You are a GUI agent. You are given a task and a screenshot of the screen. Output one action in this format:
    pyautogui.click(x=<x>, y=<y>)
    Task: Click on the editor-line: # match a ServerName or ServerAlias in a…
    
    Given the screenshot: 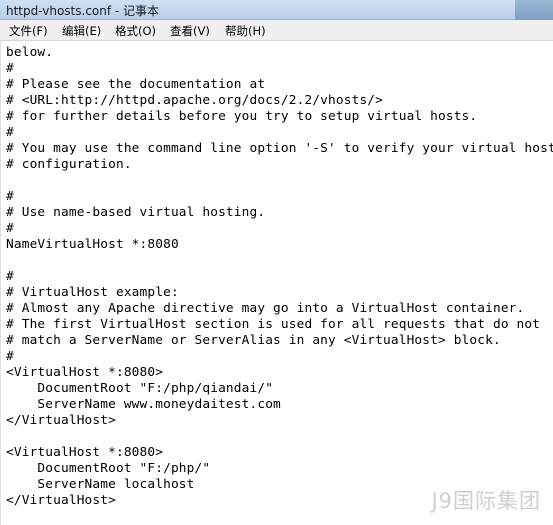 What is the action you would take?
    pyautogui.click(x=253, y=340)
    